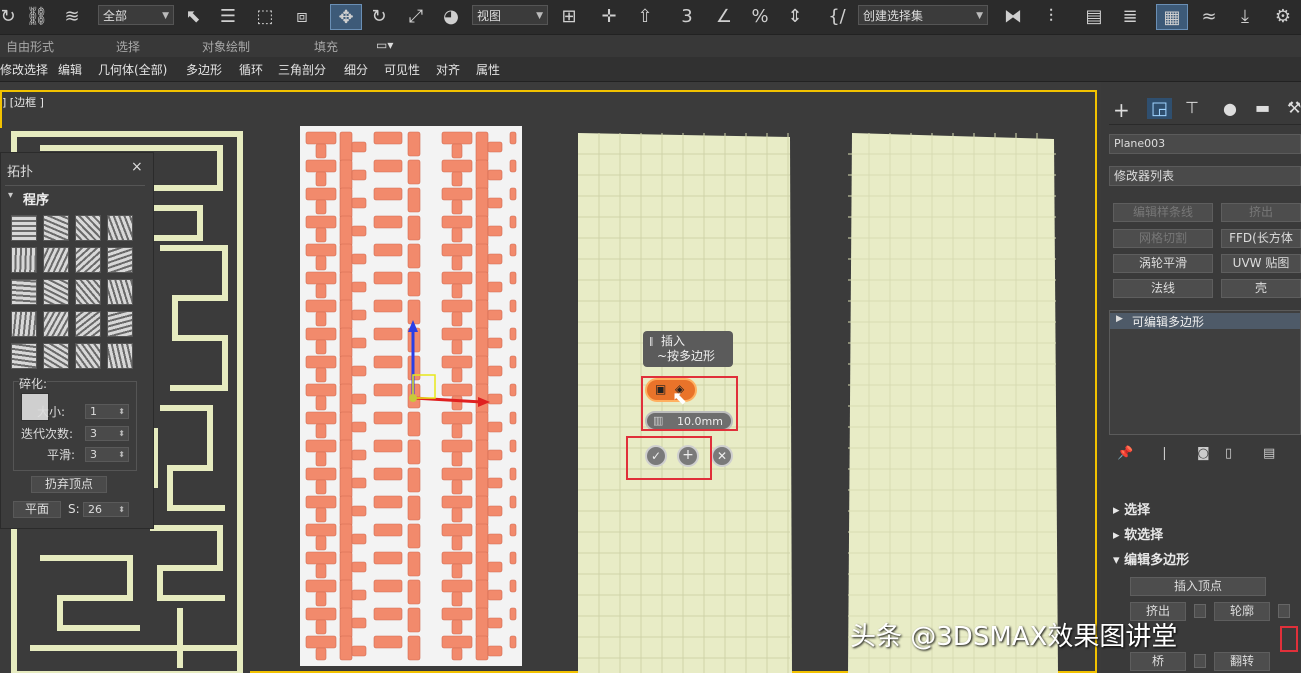 The image size is (1301, 673). Describe the element at coordinates (609, 16) in the screenshot. I see `select-manipulate-icon: ✛` at that location.